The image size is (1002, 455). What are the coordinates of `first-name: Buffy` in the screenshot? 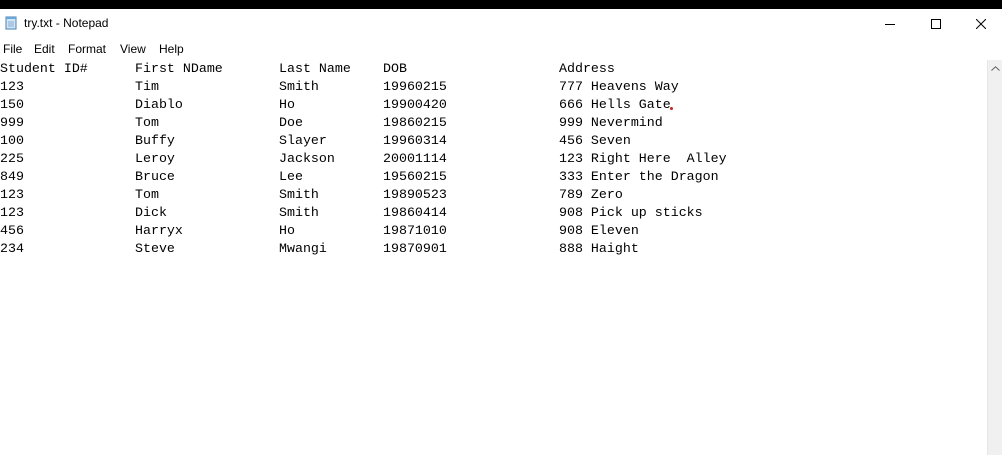 It's located at (155, 140).